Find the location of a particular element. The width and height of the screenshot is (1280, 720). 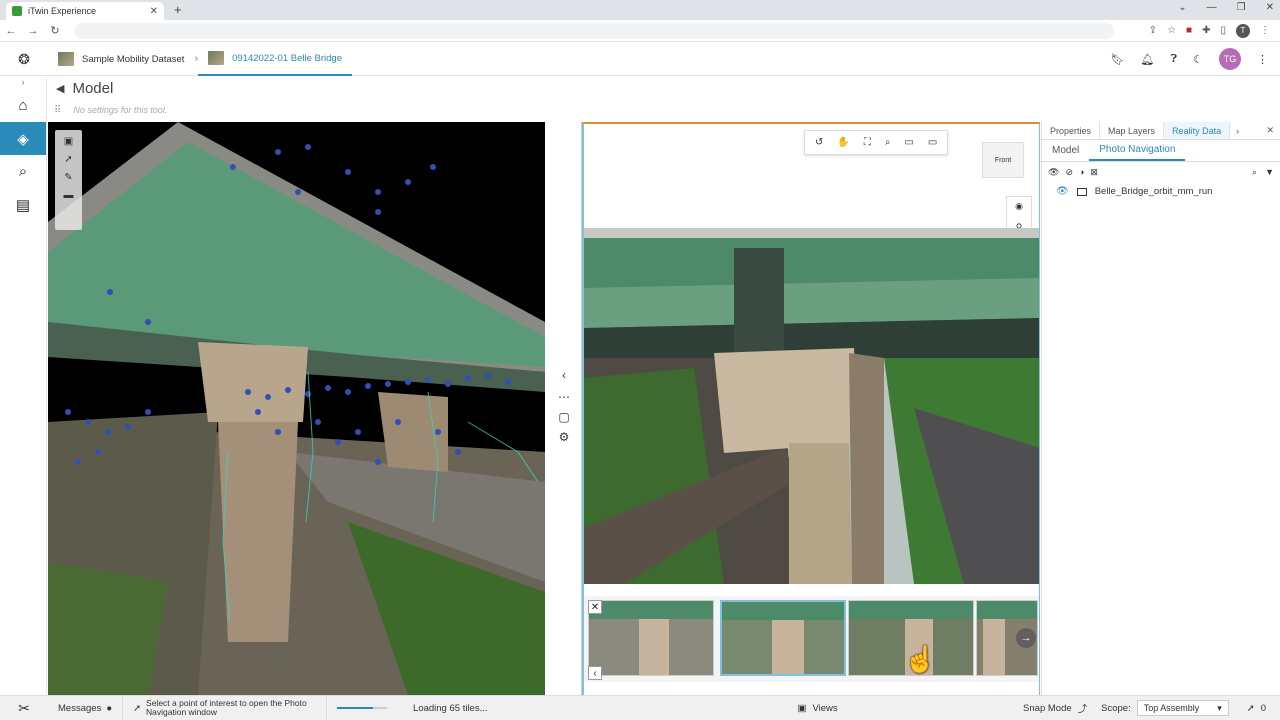

help-icon: ❓︎ is located at coordinates (1174, 59).